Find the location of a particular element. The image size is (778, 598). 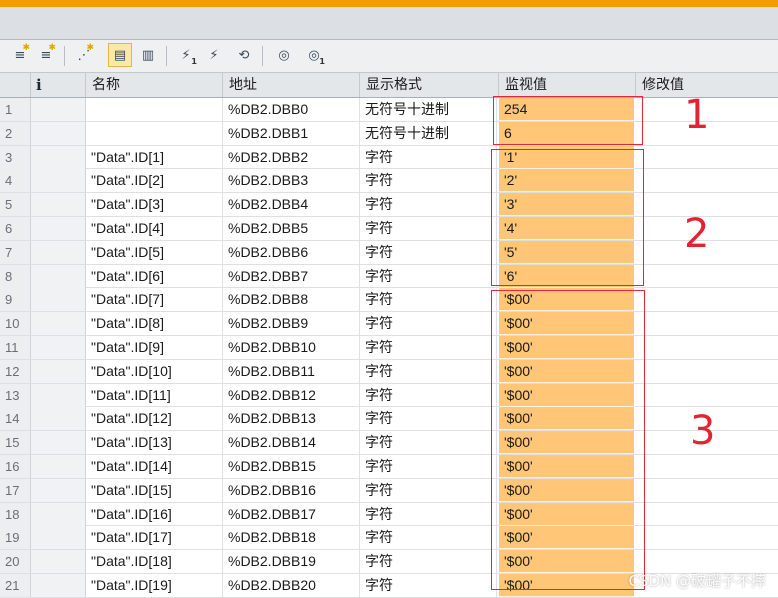

table-row: 6 "Data".ID[4] %DB2.DBB5 字符 '4' is located at coordinates (389, 228).